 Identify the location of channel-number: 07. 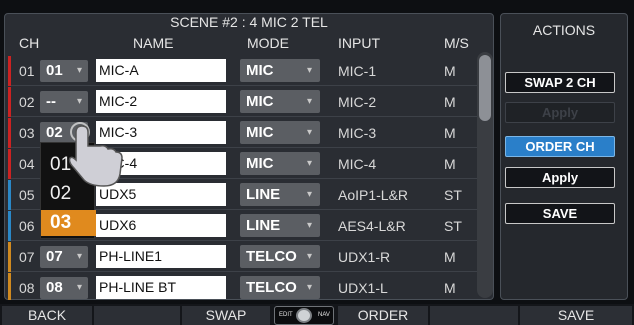
(27, 257).